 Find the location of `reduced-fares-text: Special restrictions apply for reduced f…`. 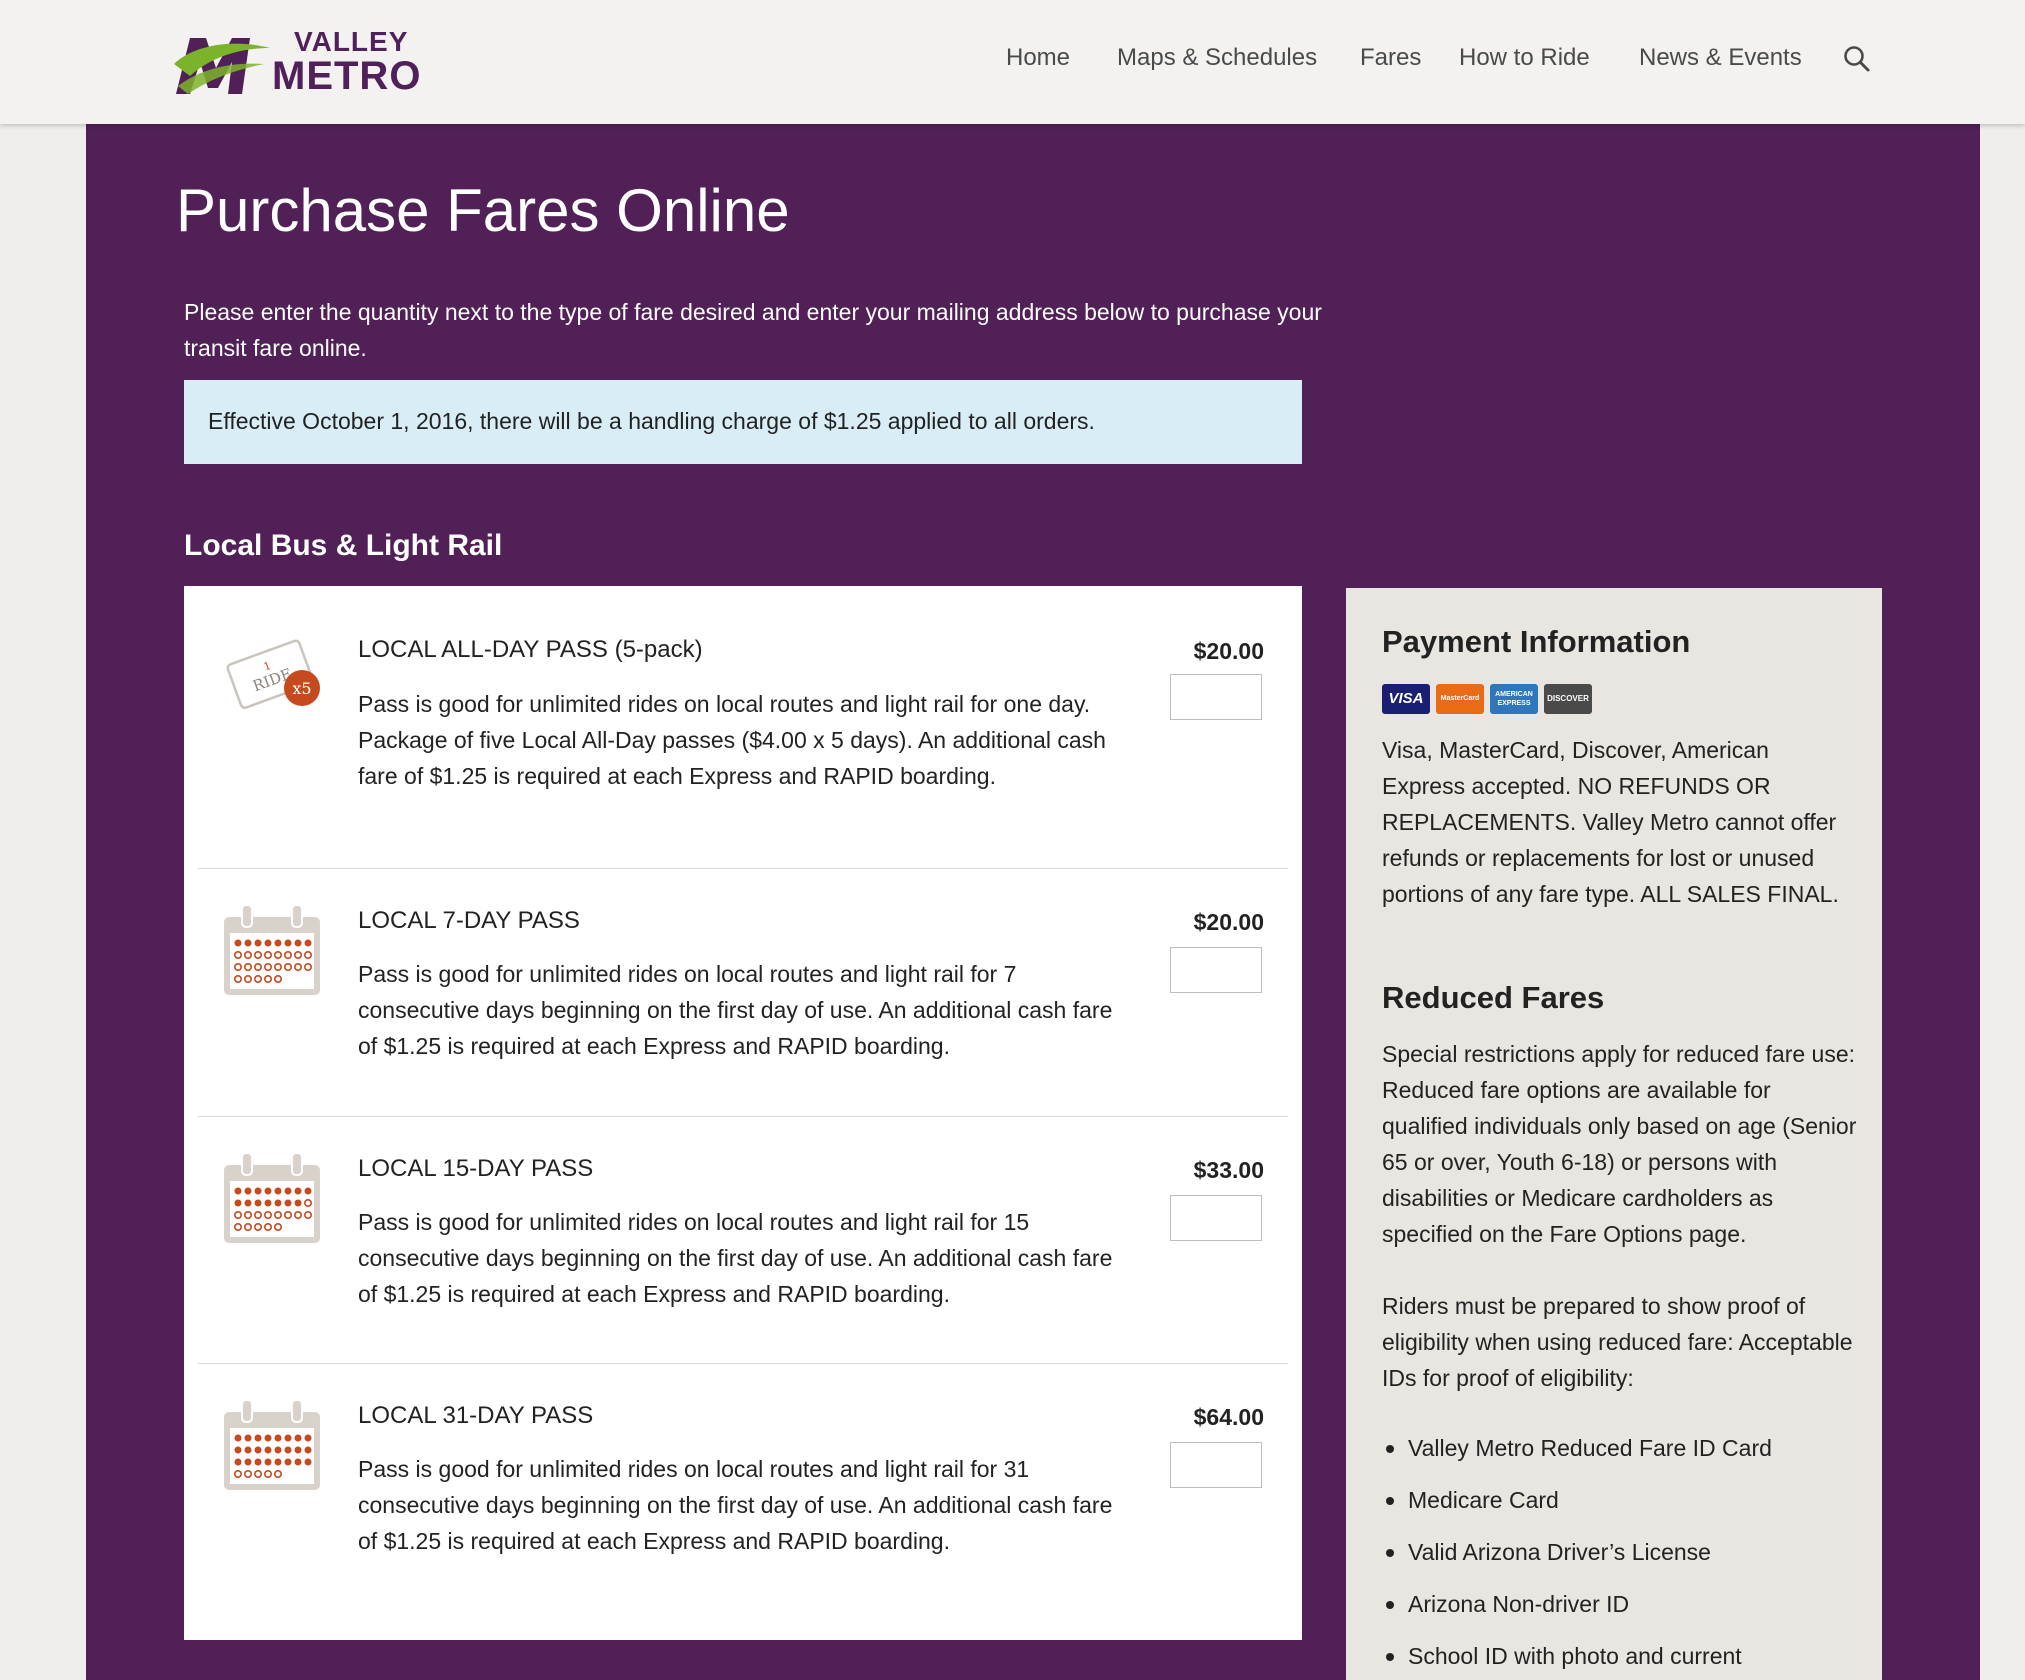

reduced-fares-text: Special restrictions apply for reduced f… is located at coordinates (1619, 1144).